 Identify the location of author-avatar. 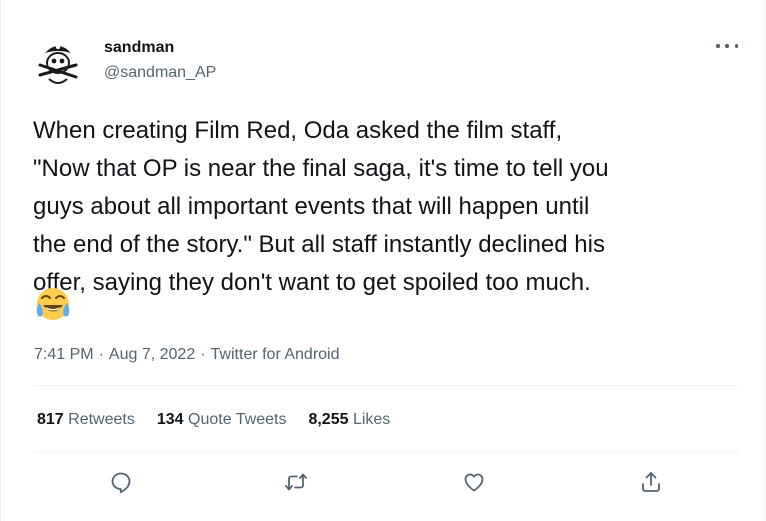
(58, 62).